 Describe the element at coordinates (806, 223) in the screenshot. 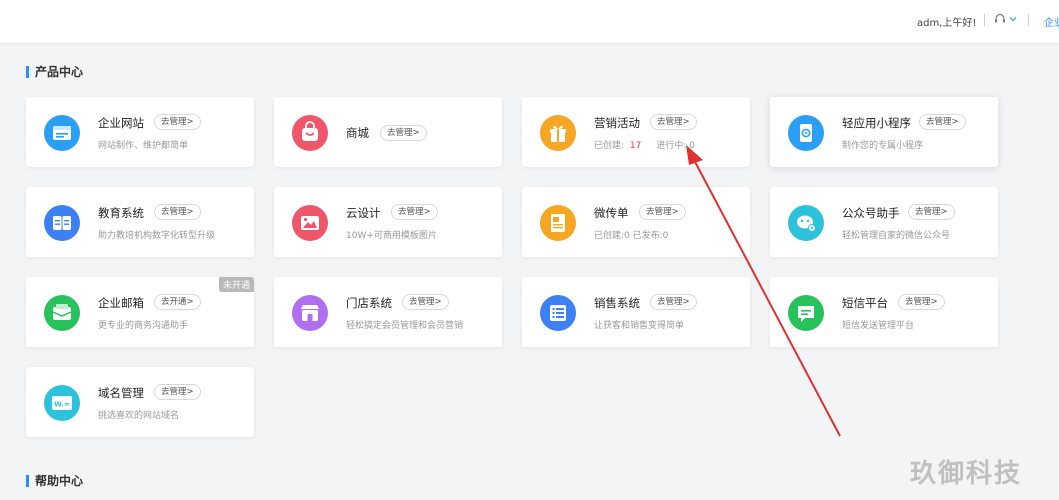

I see `wechat-icon` at that location.